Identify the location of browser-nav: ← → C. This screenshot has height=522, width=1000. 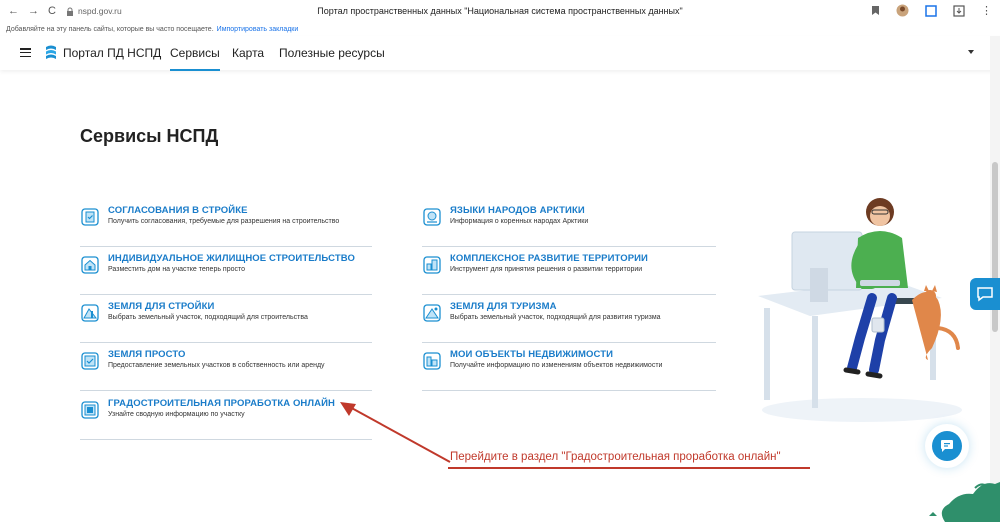
(28, 11).